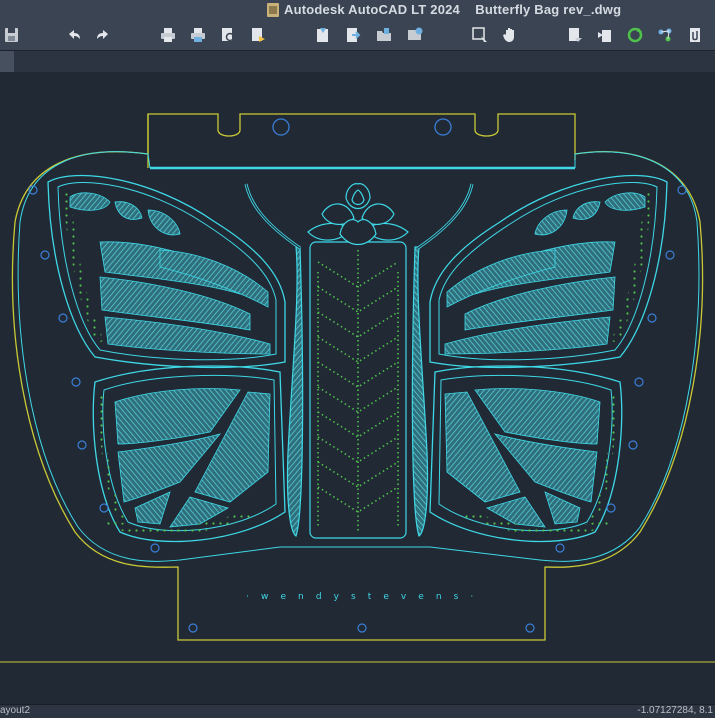  I want to click on batch-plot-button, so click(198, 35).